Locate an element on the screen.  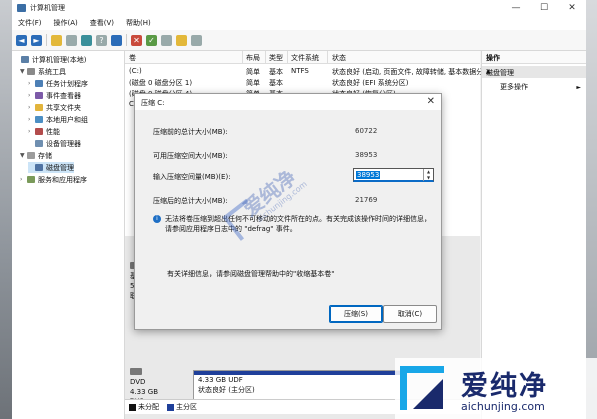
dialog-title: 压缩 C: is located at coordinates (153, 103).